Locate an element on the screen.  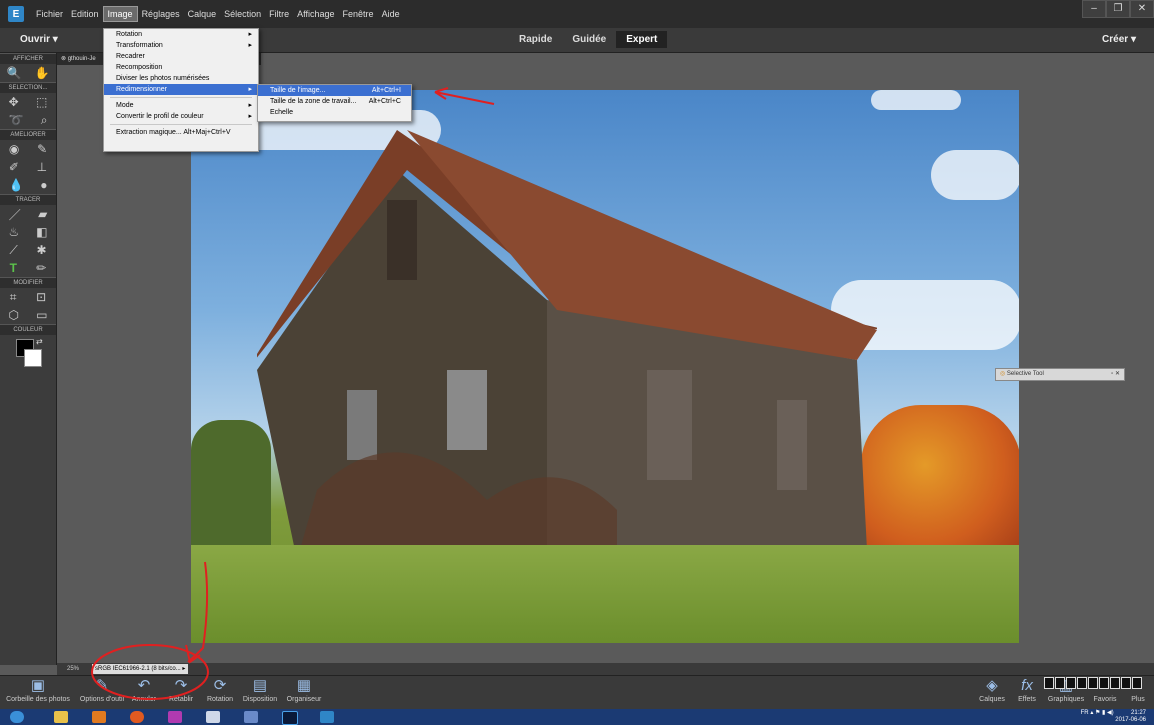
tab-expert: Expert is located at coordinates (642, 39).